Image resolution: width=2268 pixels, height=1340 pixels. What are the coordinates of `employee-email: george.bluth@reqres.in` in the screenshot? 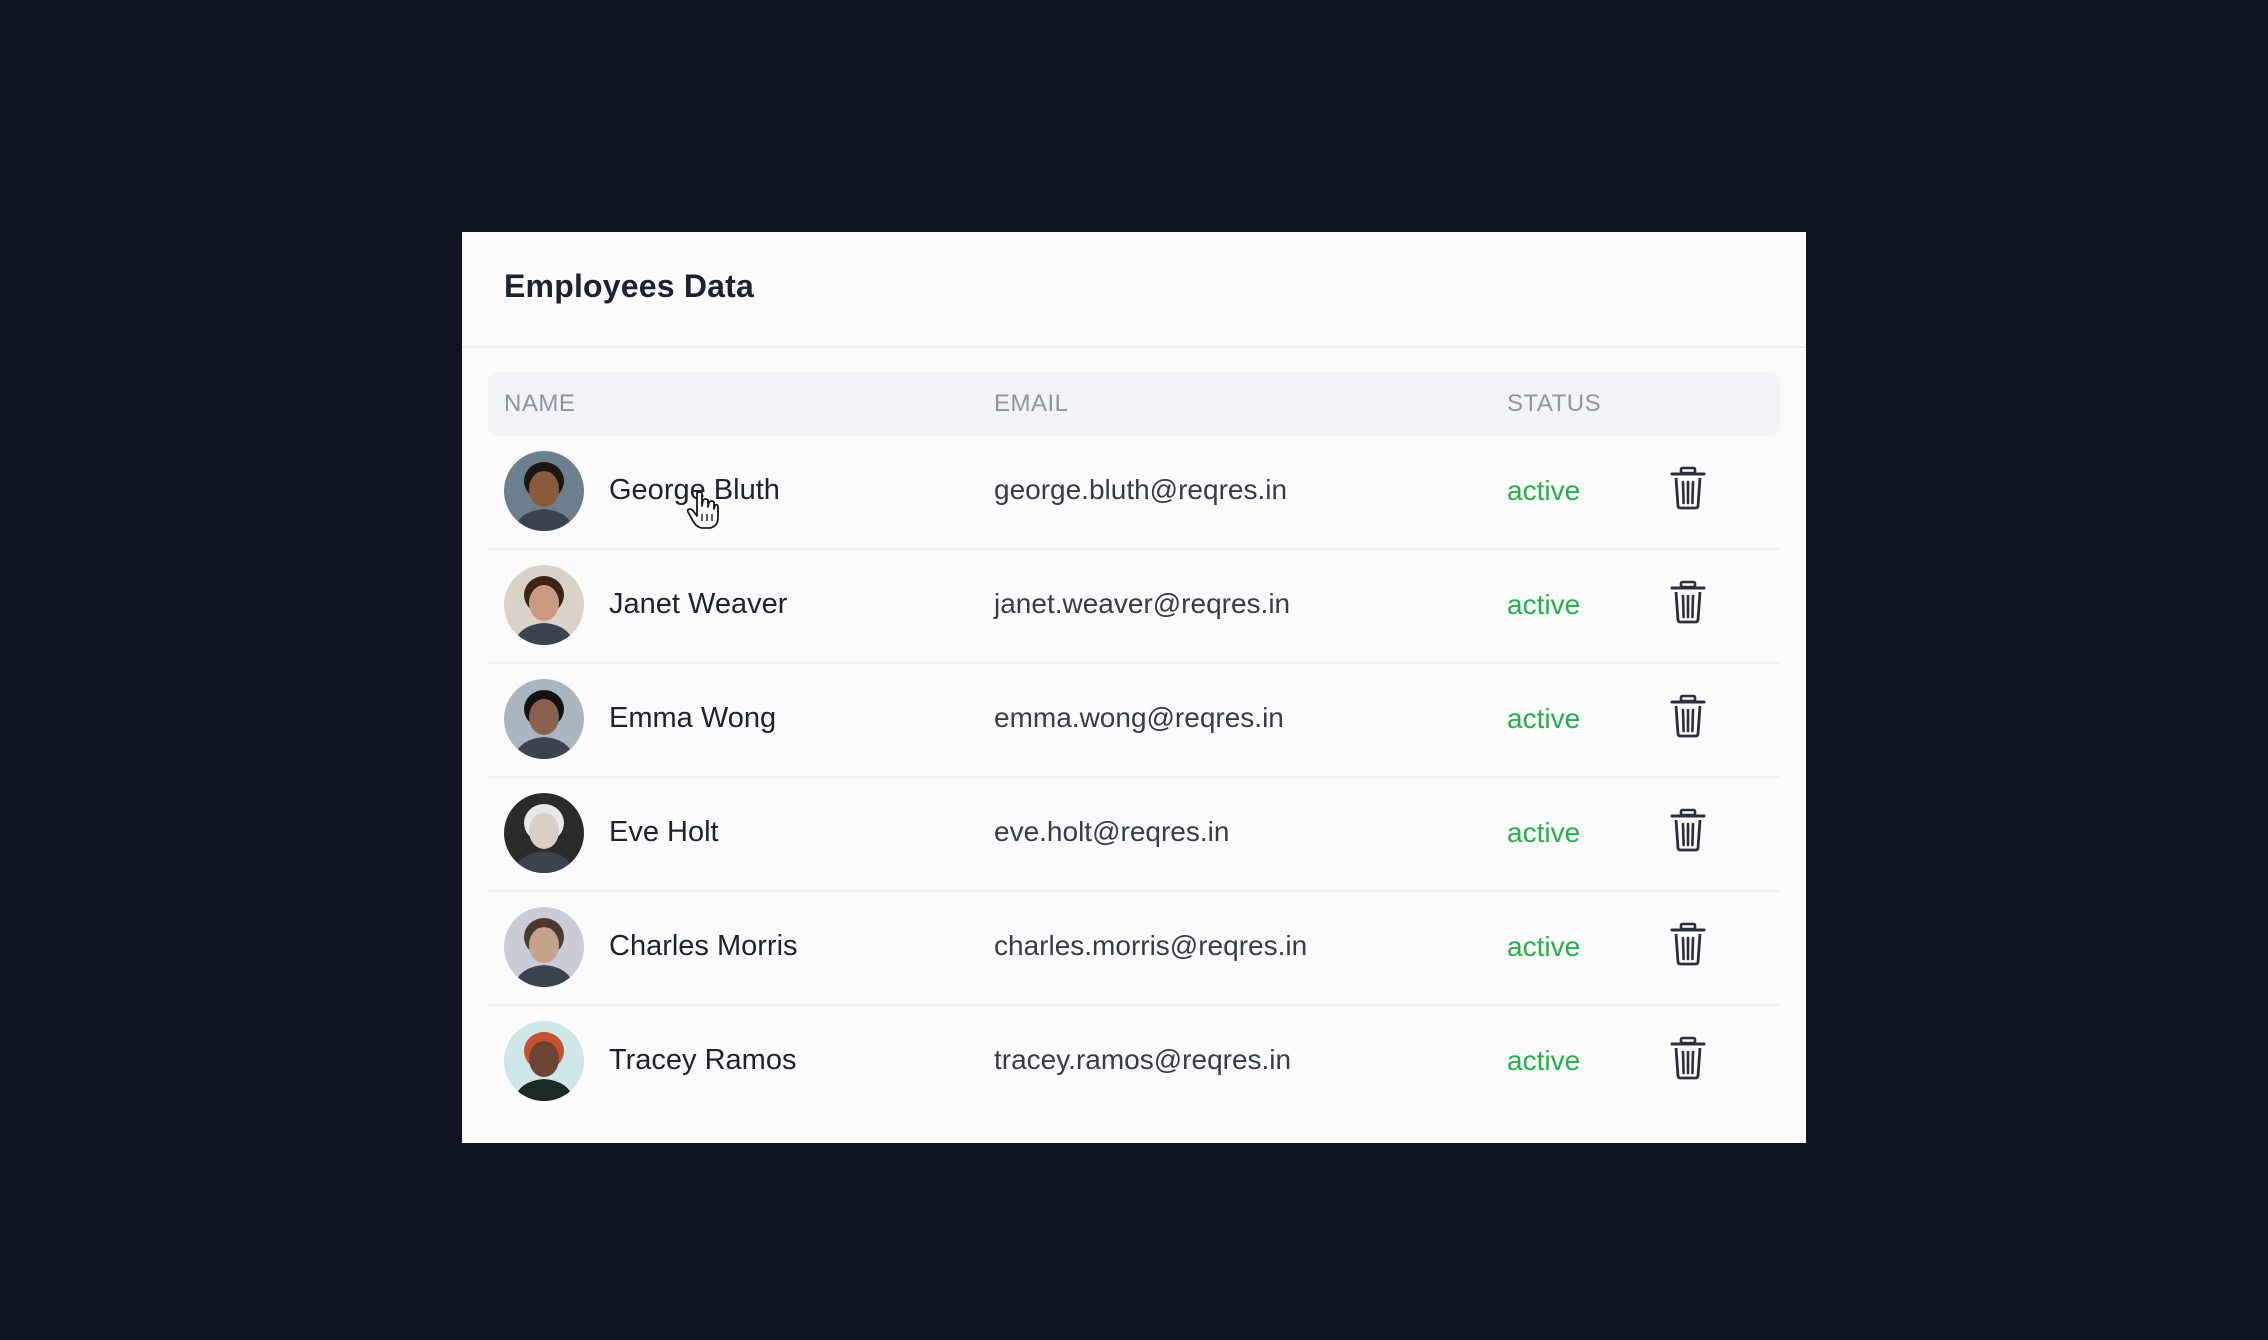 It's located at (1141, 489).